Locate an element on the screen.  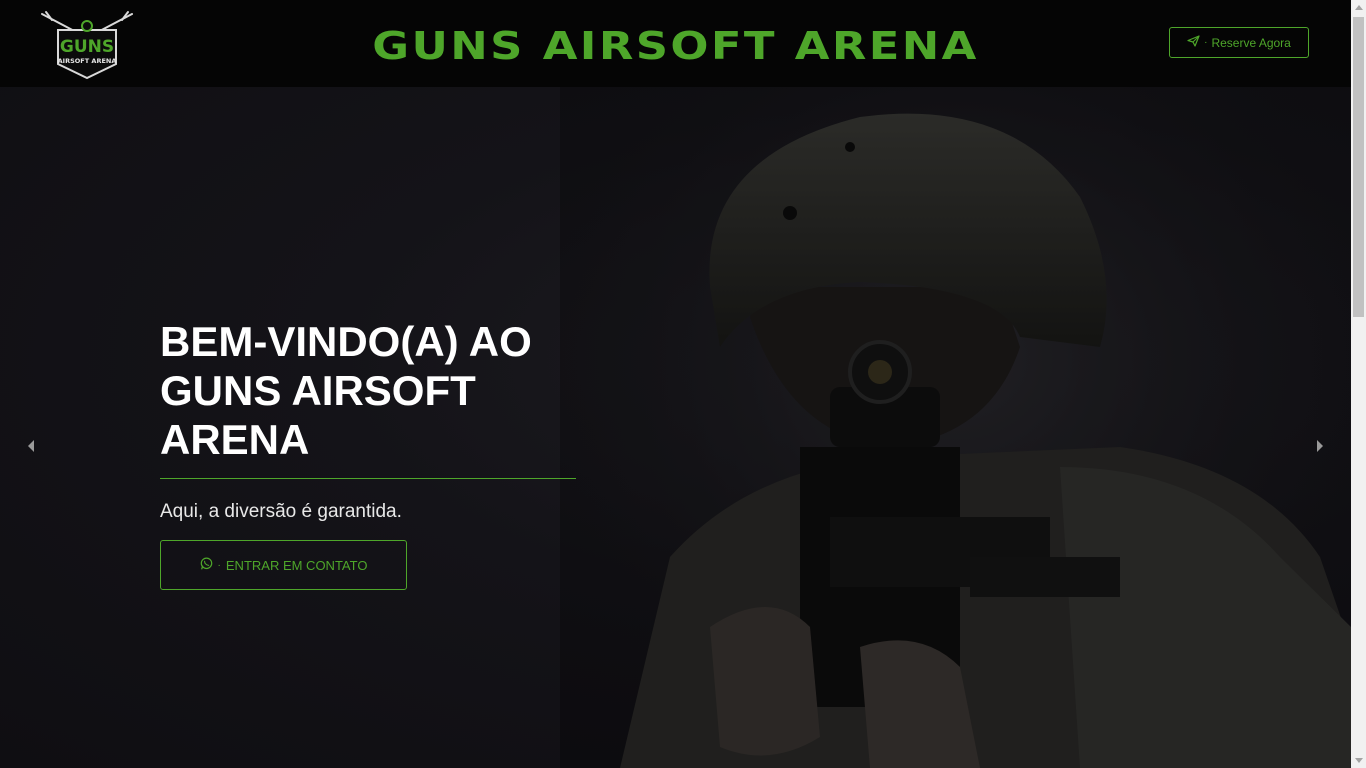
paper-plane-icon is located at coordinates (1193, 42).